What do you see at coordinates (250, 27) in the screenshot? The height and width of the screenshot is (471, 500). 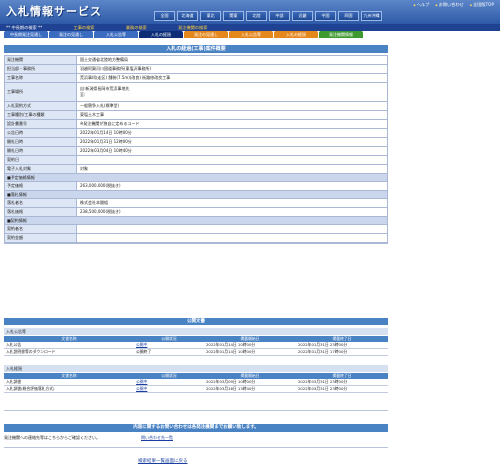 I see `search-category-bar: ** 中長期の検索 ** 工事の検索 業務の検索 発注機関の検索` at bounding box center [250, 27].